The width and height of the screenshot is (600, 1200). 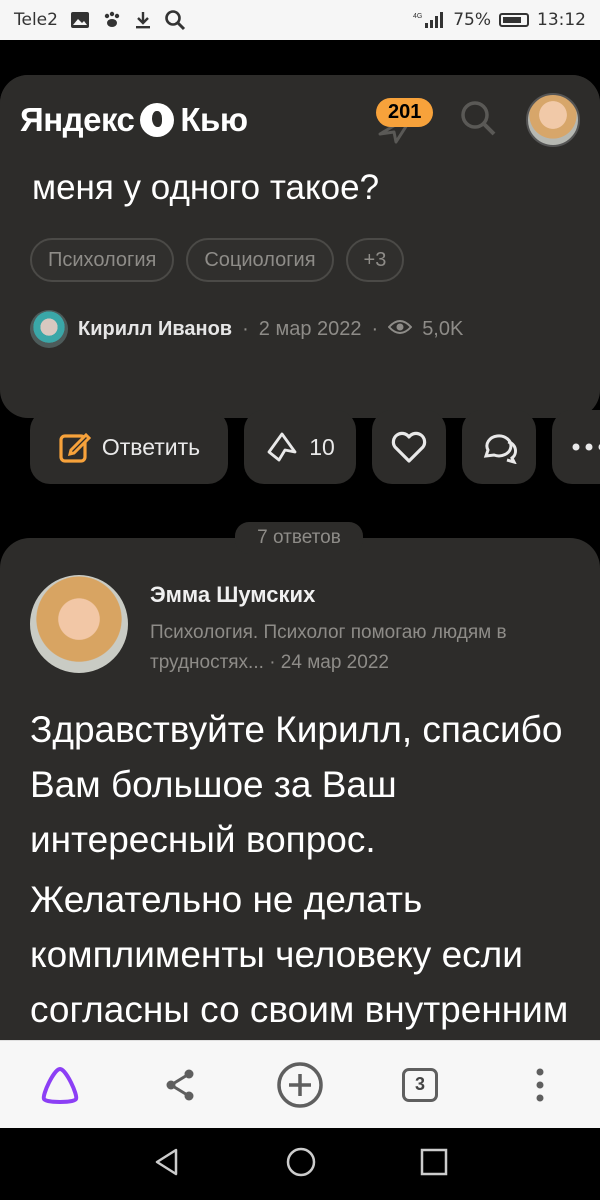 What do you see at coordinates (175, 20) in the screenshot?
I see `search-icon` at bounding box center [175, 20].